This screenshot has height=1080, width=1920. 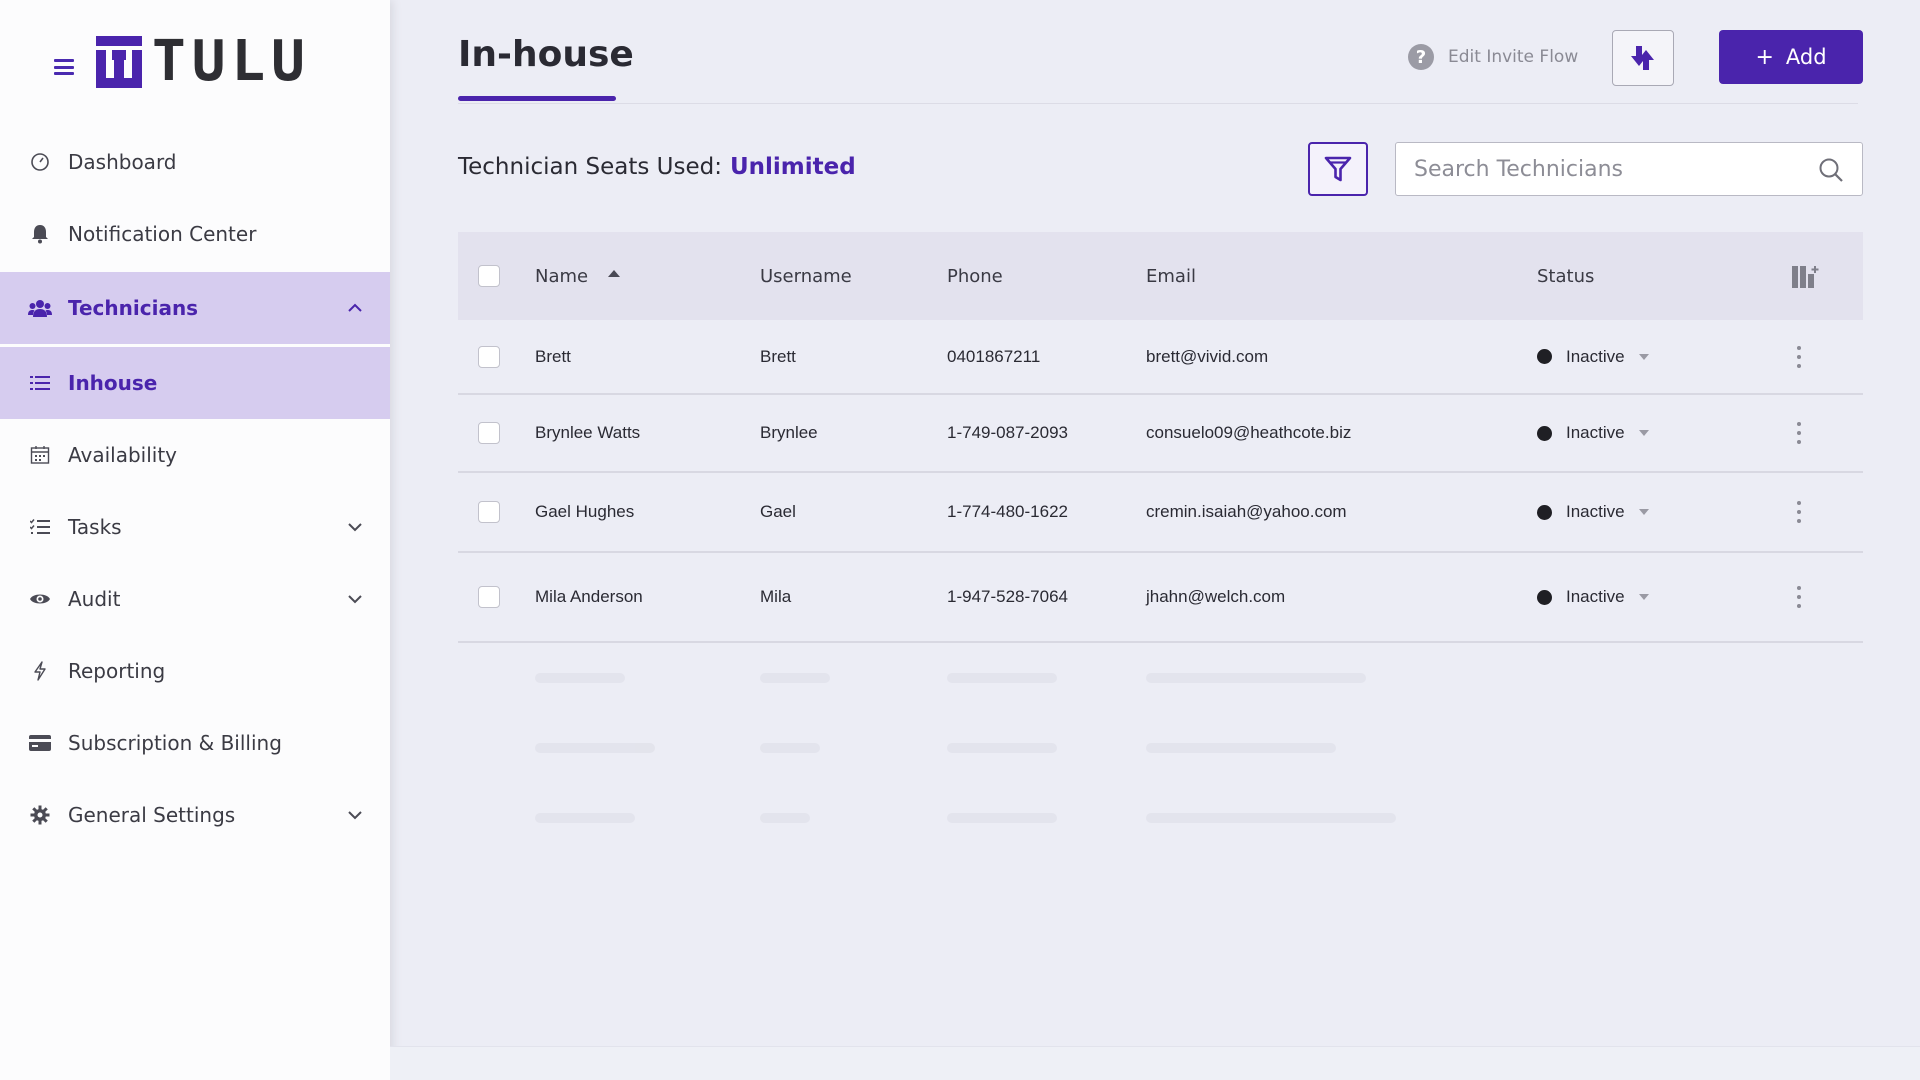 I want to click on sidebar-item-label: Tasks, so click(x=95, y=527).